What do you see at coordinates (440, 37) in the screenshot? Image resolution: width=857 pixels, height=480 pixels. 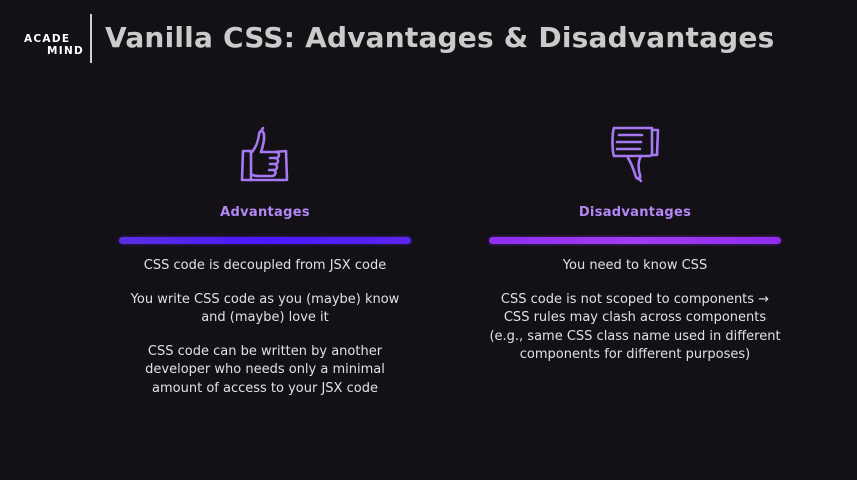 I see `slide-title: Vanilla CSS: Advantages & Disadvantages` at bounding box center [440, 37].